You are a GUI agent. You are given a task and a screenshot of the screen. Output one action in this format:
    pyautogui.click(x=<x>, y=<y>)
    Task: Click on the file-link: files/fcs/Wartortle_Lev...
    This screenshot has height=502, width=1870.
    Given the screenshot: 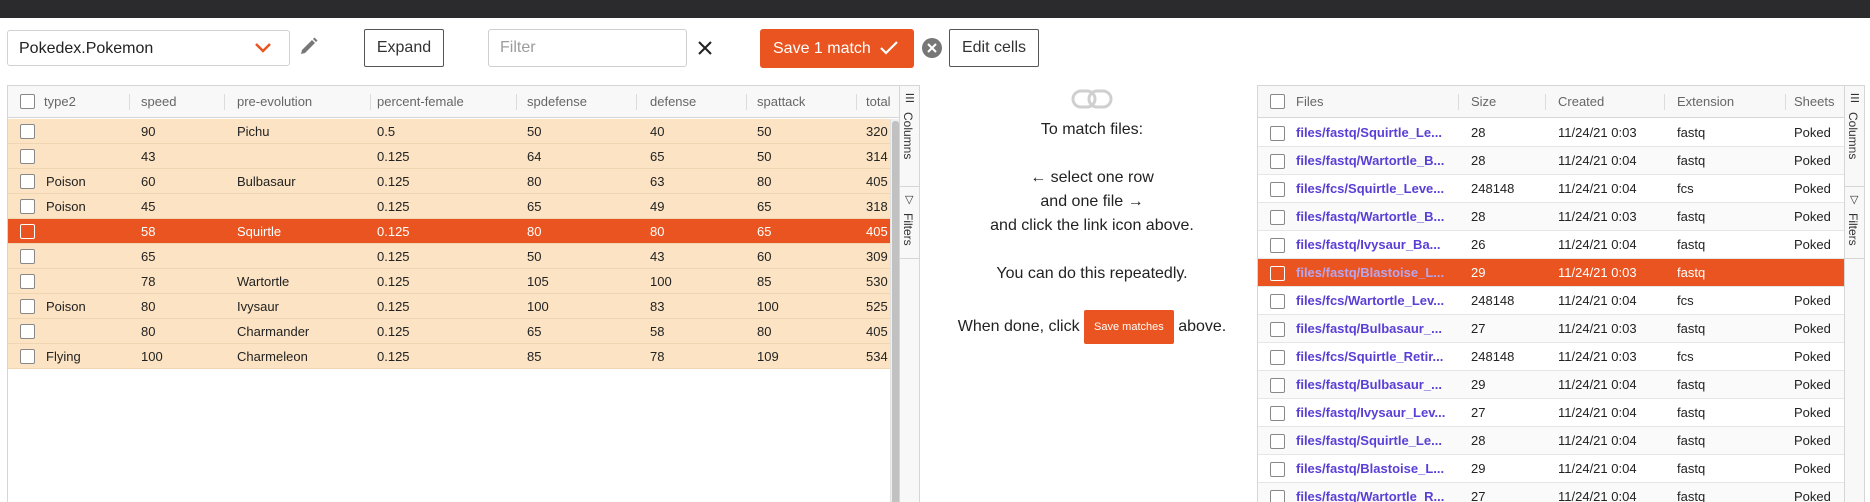 What is the action you would take?
    pyautogui.click(x=1373, y=301)
    